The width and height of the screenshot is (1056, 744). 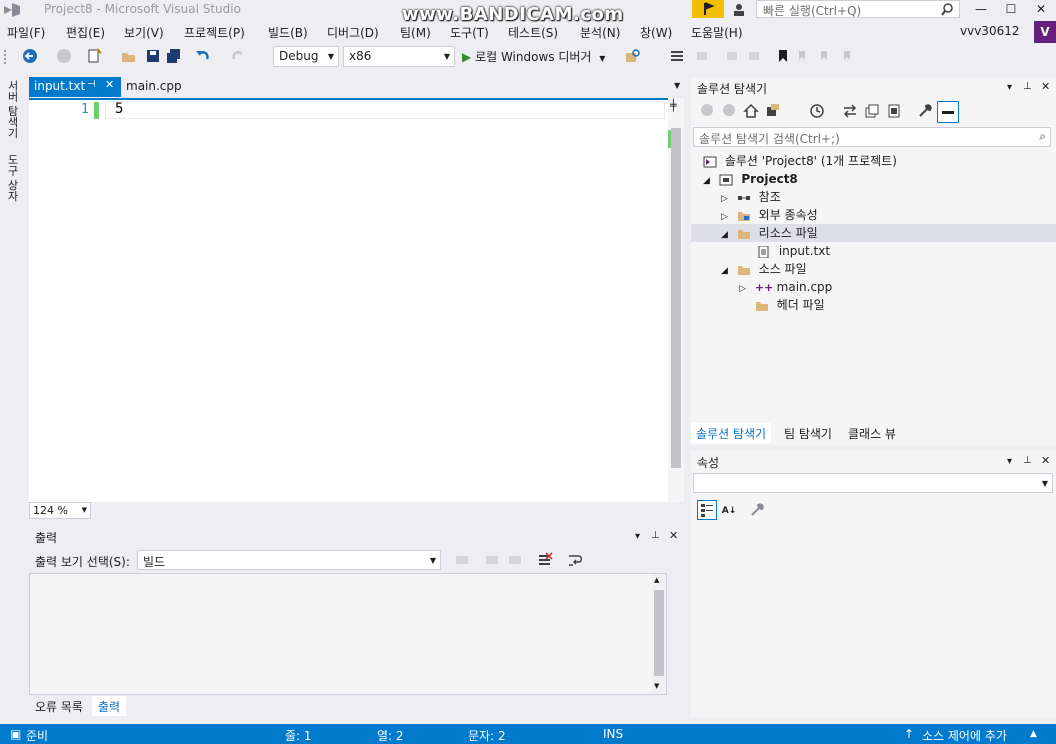 What do you see at coordinates (673, 105) in the screenshot?
I see `split-icon: ╪` at bounding box center [673, 105].